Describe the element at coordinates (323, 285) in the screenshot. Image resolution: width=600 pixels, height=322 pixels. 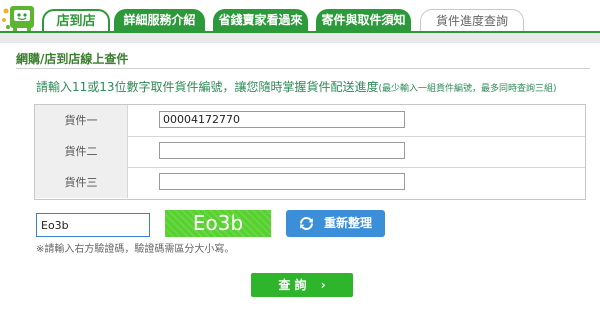
I see `chevron-right-icon: ›` at that location.